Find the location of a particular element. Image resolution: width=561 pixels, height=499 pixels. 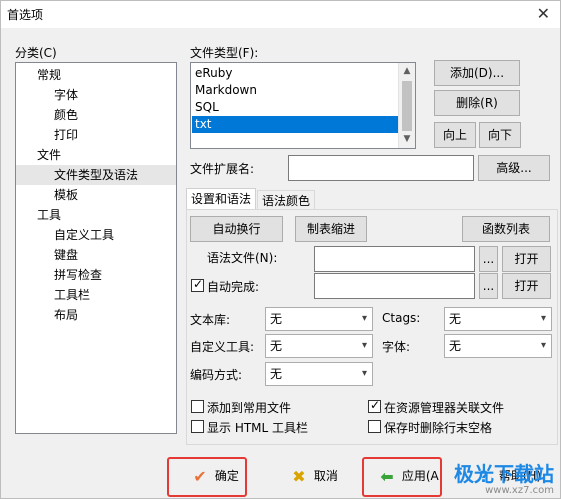

file-type-item-selected: txt is located at coordinates (295, 124).